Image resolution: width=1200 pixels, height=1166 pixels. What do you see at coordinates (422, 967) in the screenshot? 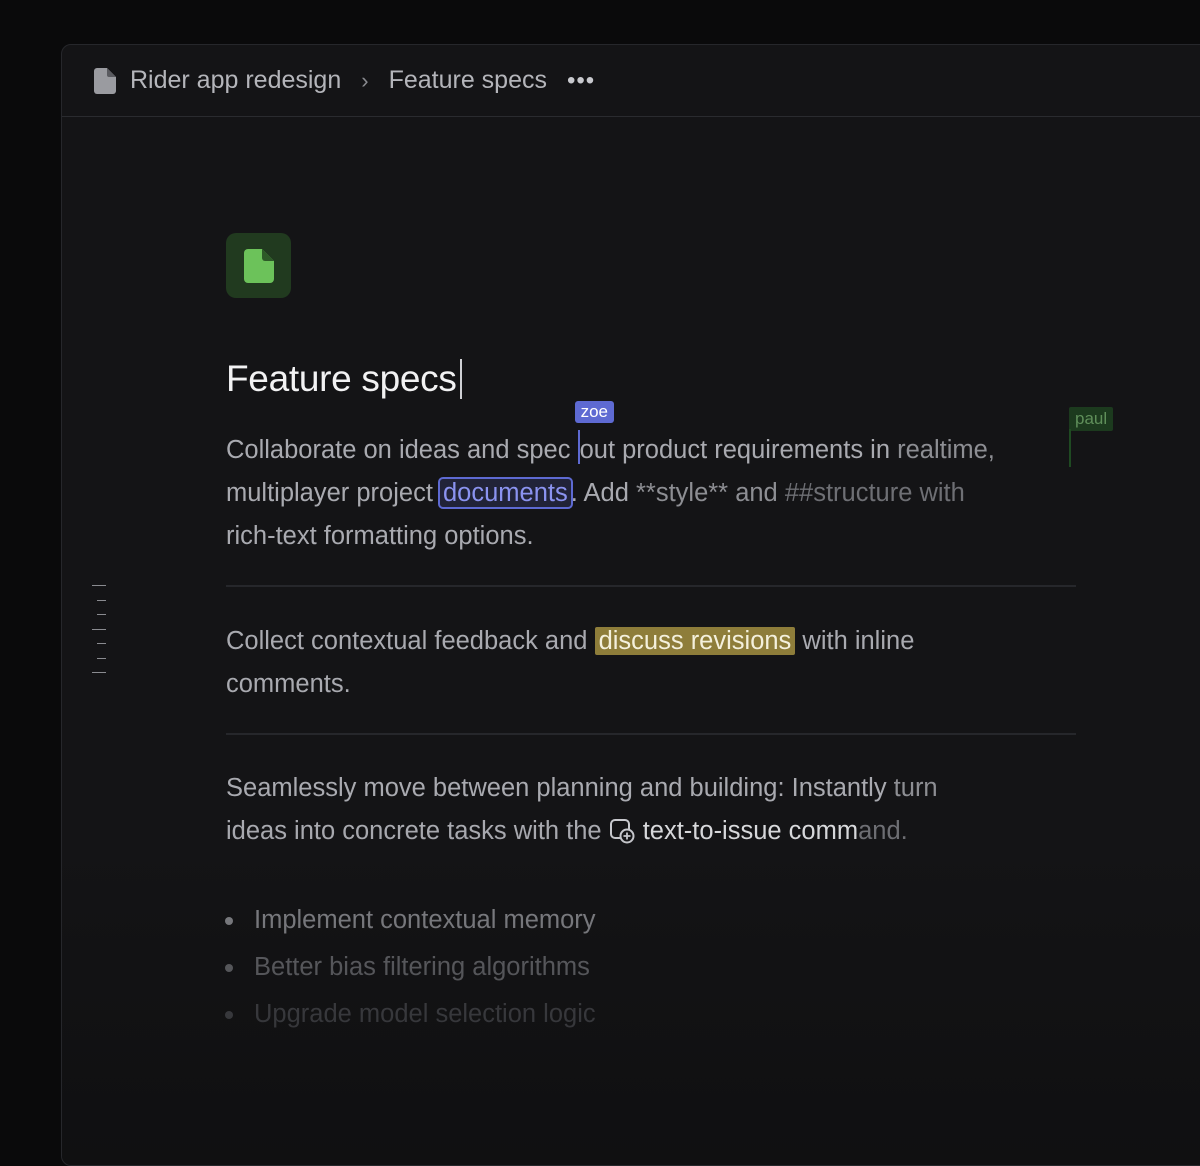
I see `list-item-text: Better bias filtering algorithms` at bounding box center [422, 967].